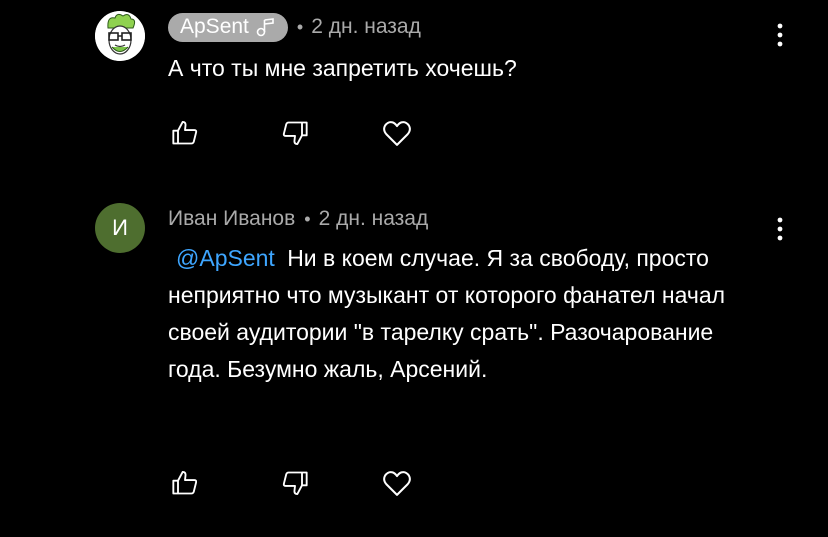  Describe the element at coordinates (298, 219) in the screenshot. I see `comment-meta: Иван Иванов • 2 дн. назад` at that location.